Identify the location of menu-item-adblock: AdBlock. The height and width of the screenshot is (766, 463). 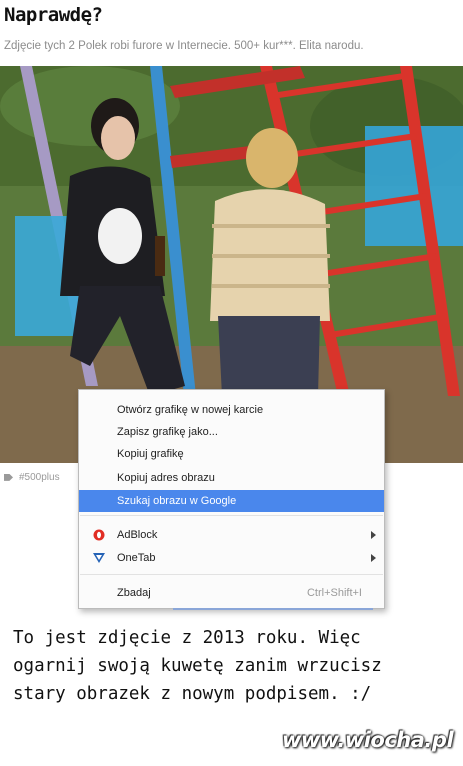
(231, 535).